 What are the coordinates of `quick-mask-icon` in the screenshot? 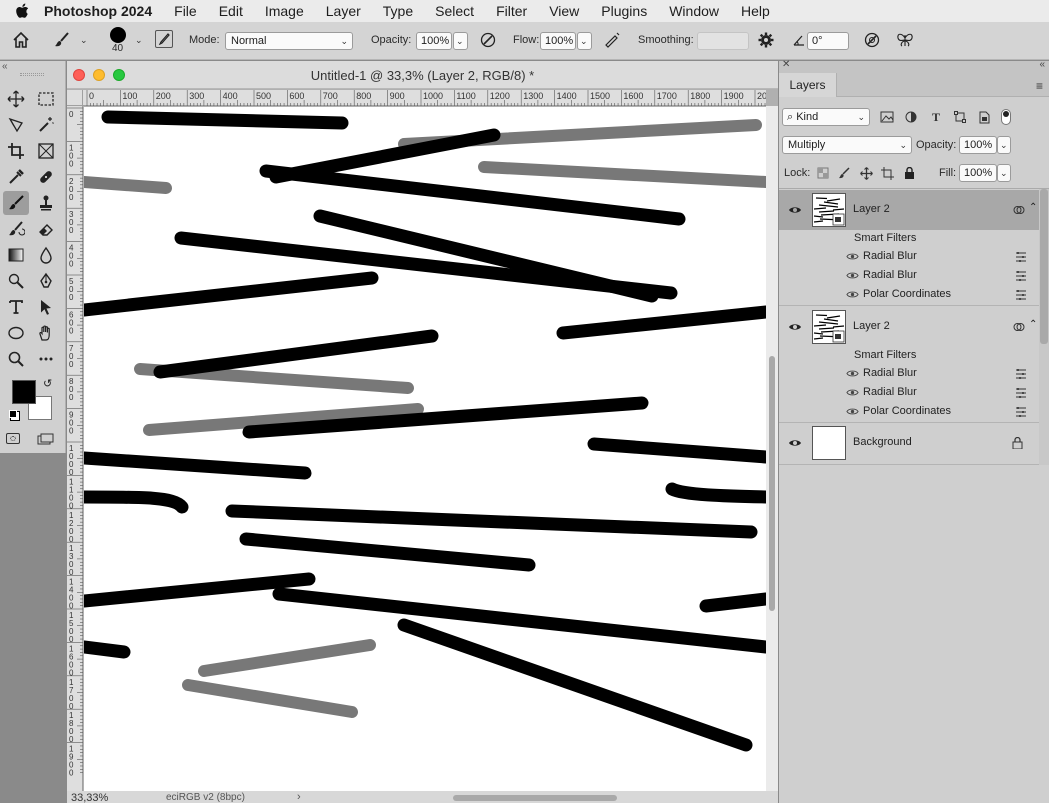 It's located at (13, 438).